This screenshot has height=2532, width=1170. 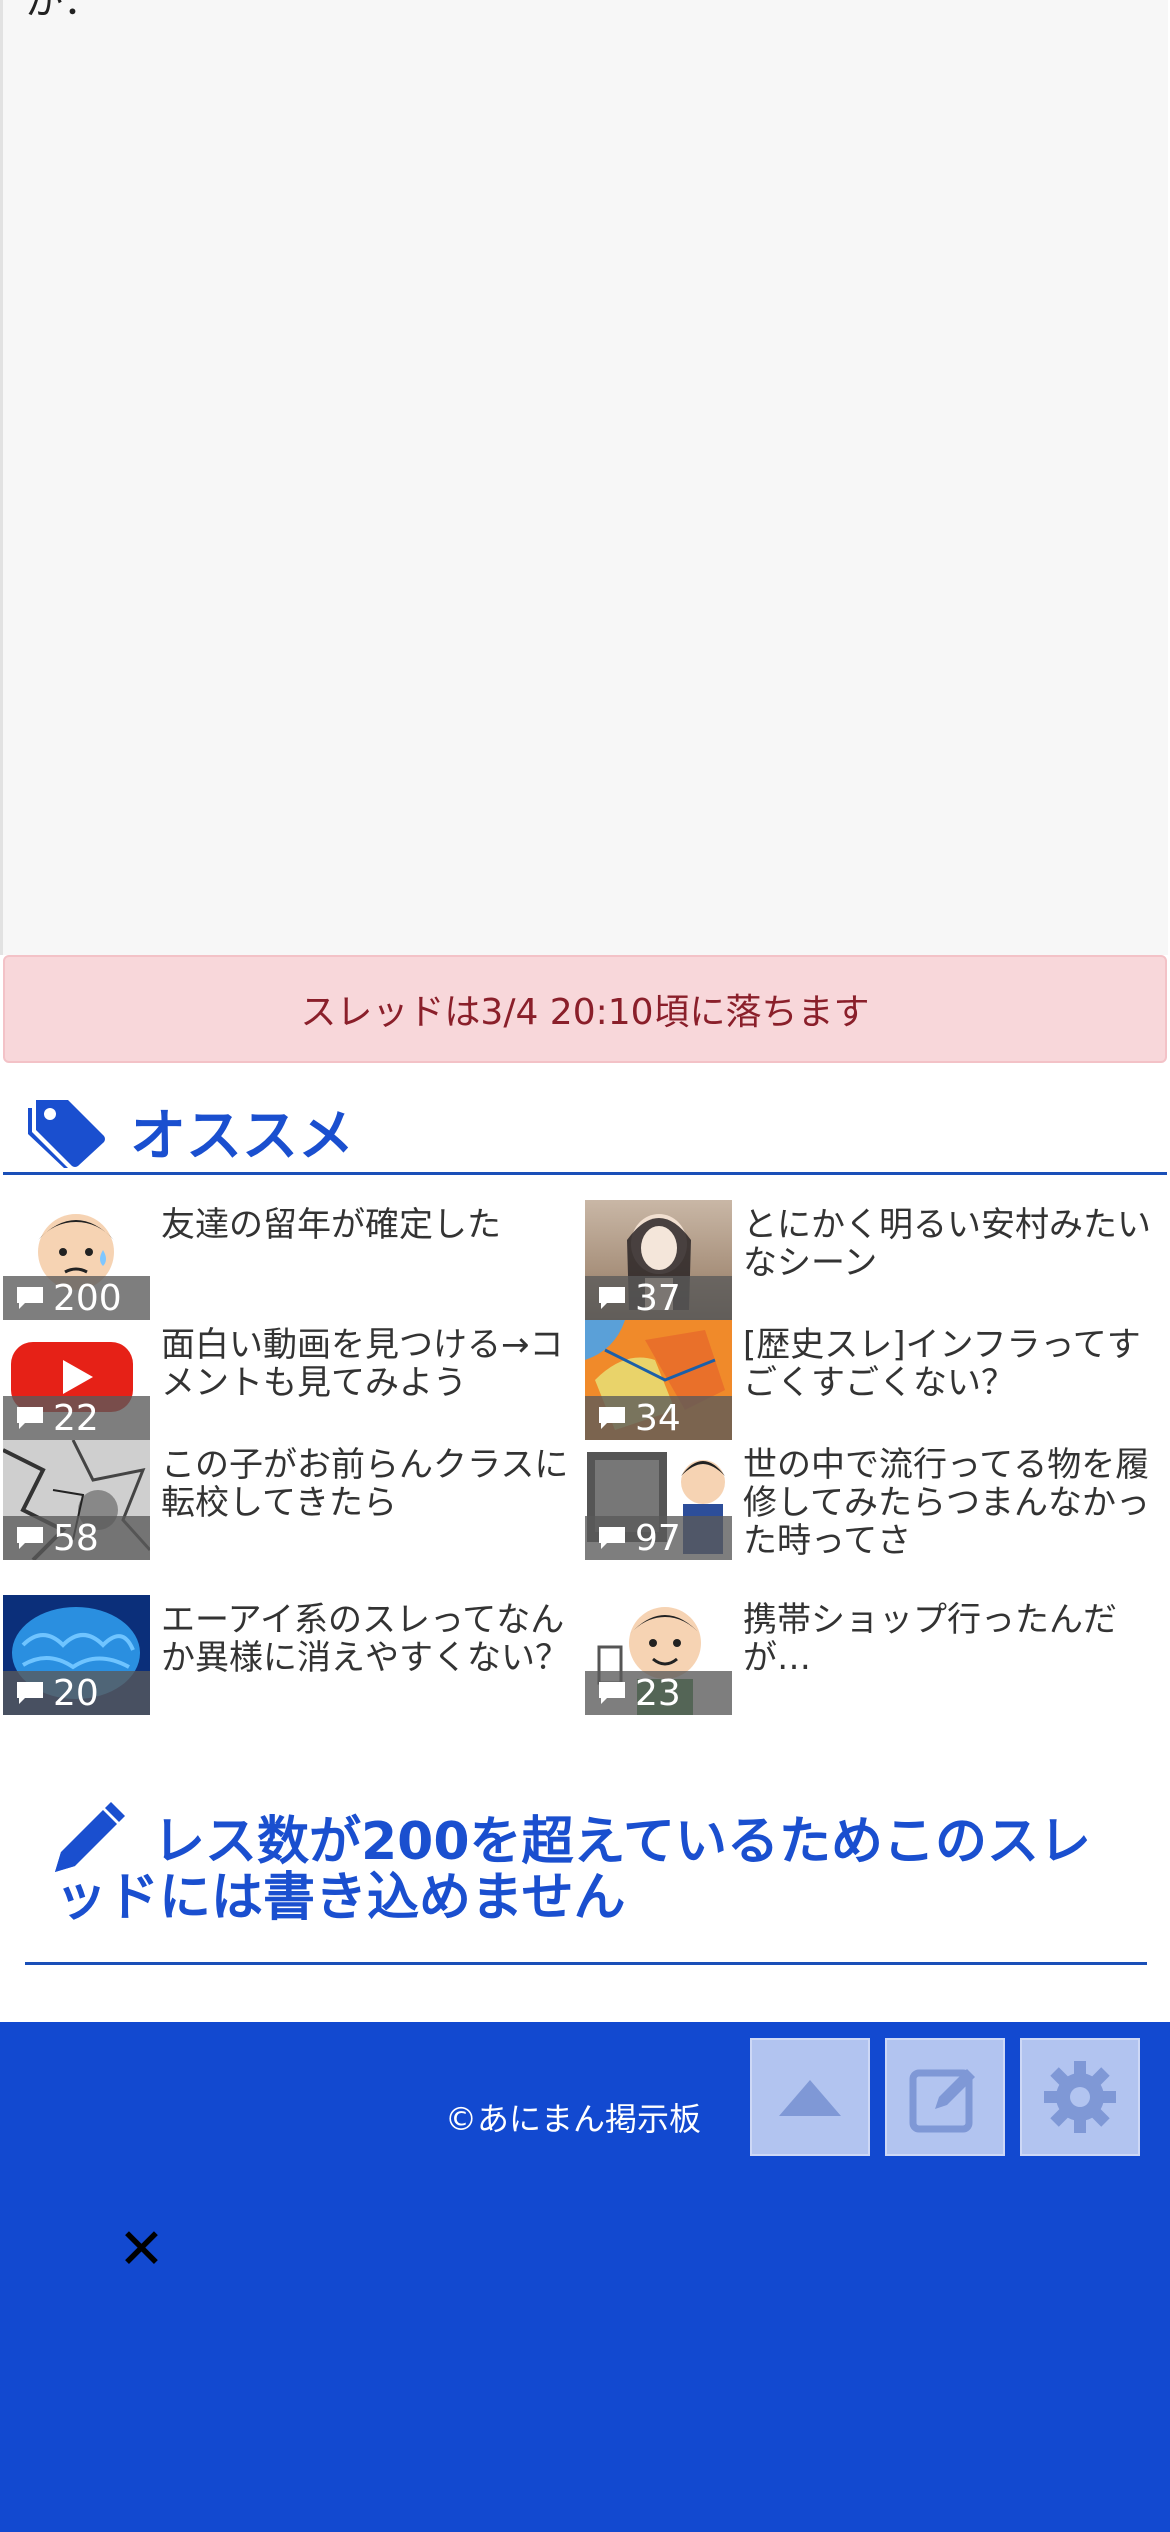 I want to click on comment-count-value: 34, so click(x=658, y=1418).